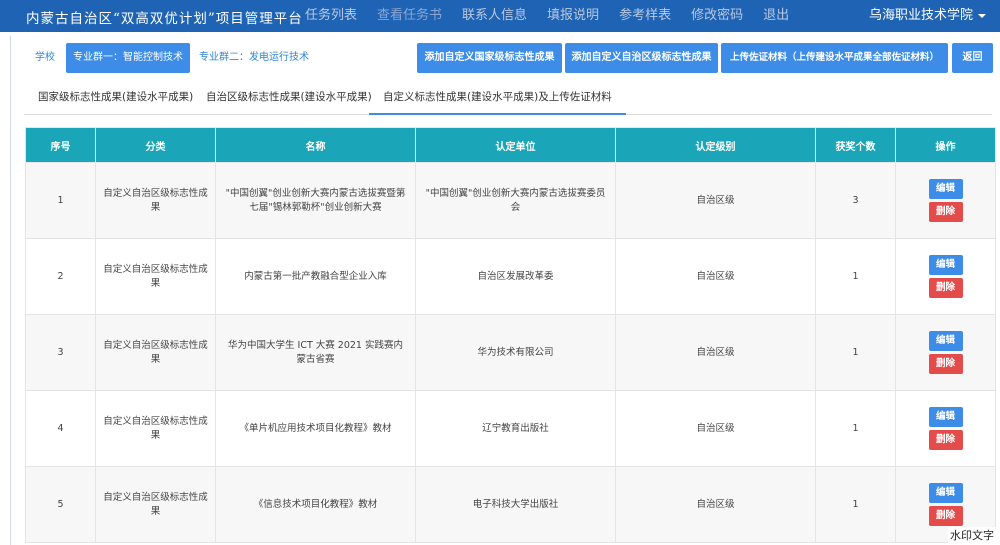 The width and height of the screenshot is (1000, 545). Describe the element at coordinates (60, 276) in the screenshot. I see `cell-no: 2` at that location.